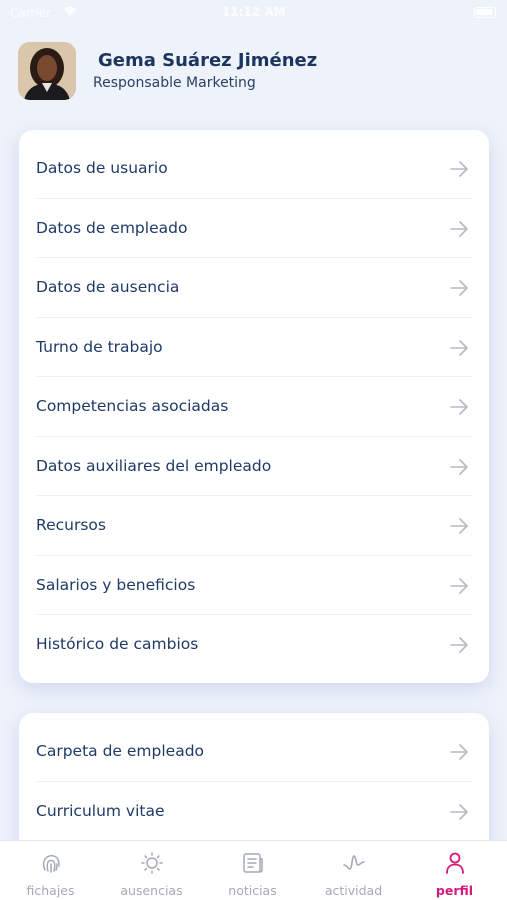  Describe the element at coordinates (254, 585) in the screenshot. I see `menu-item-salarios: Salarios y beneficios` at that location.